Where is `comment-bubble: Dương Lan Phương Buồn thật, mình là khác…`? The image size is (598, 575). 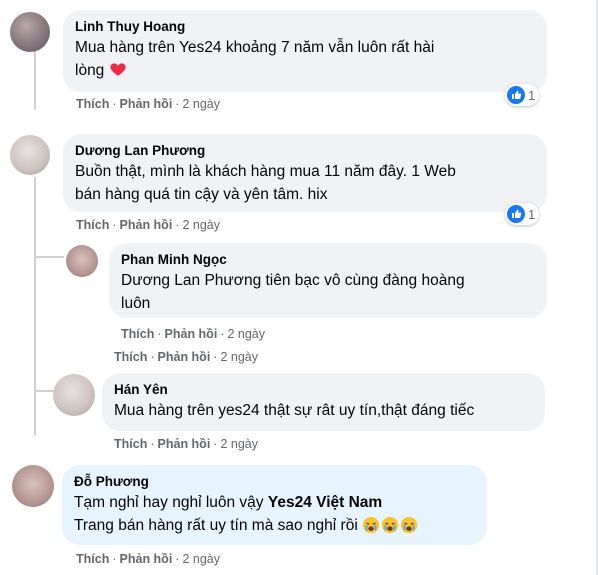
comment-bubble: Dương Lan Phương Buồn thật, mình là khác… is located at coordinates (305, 173).